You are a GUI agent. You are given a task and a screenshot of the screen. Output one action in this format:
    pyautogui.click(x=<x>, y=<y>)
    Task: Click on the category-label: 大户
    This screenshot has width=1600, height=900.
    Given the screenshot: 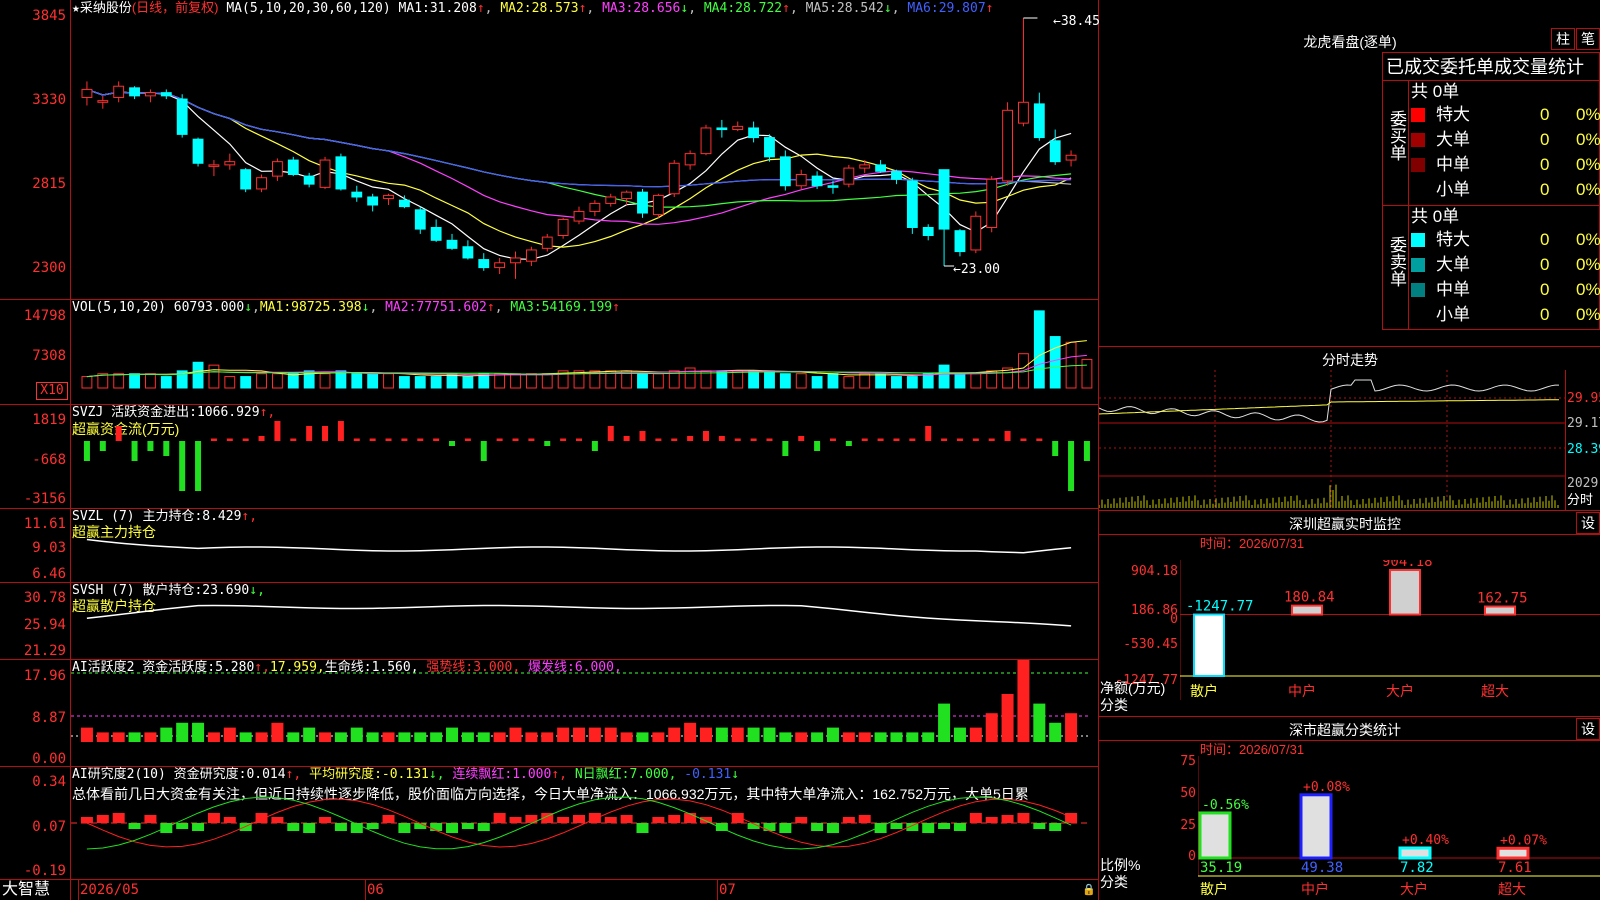 What is the action you would take?
    pyautogui.click(x=1400, y=691)
    